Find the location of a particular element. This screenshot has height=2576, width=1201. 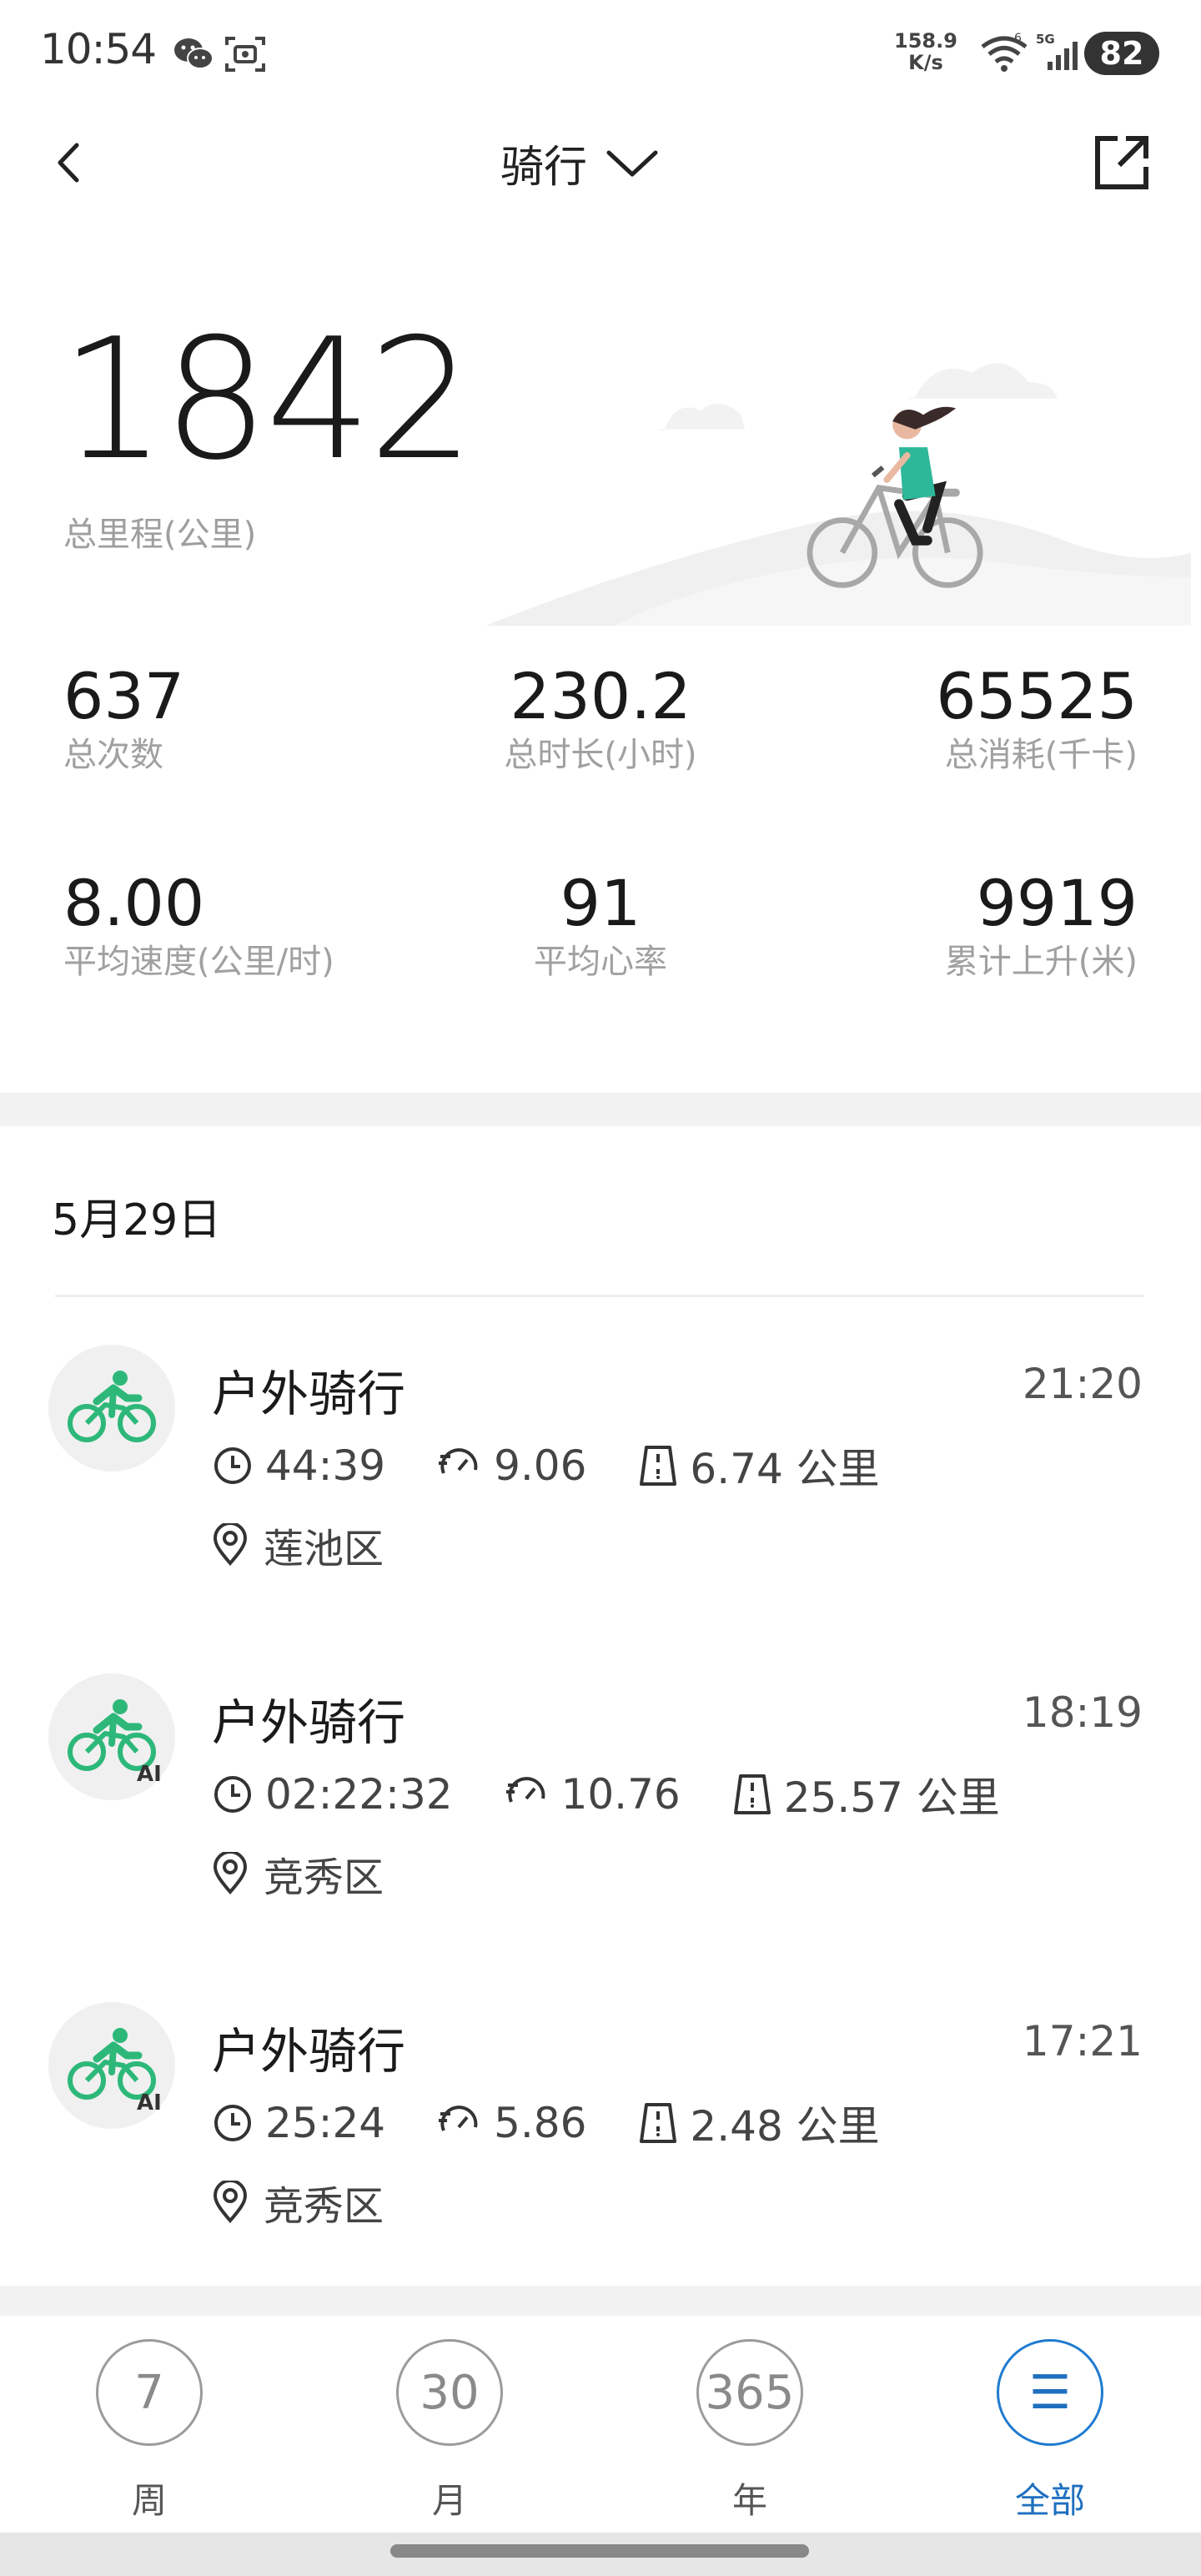

metric-pace: 9.06 is located at coordinates (512, 1465).